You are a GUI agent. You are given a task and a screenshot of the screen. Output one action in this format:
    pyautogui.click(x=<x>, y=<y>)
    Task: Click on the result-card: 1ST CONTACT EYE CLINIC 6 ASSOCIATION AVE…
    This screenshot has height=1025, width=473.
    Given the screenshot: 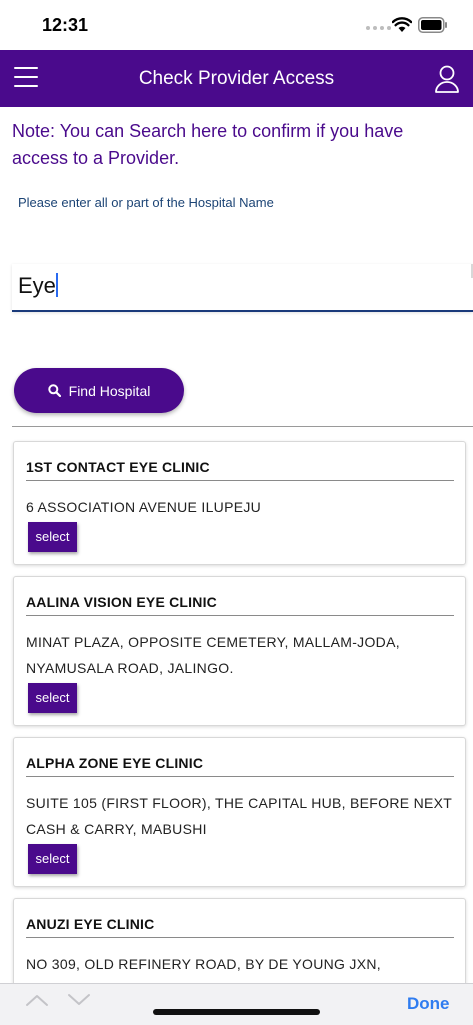 What is the action you would take?
    pyautogui.click(x=239, y=503)
    